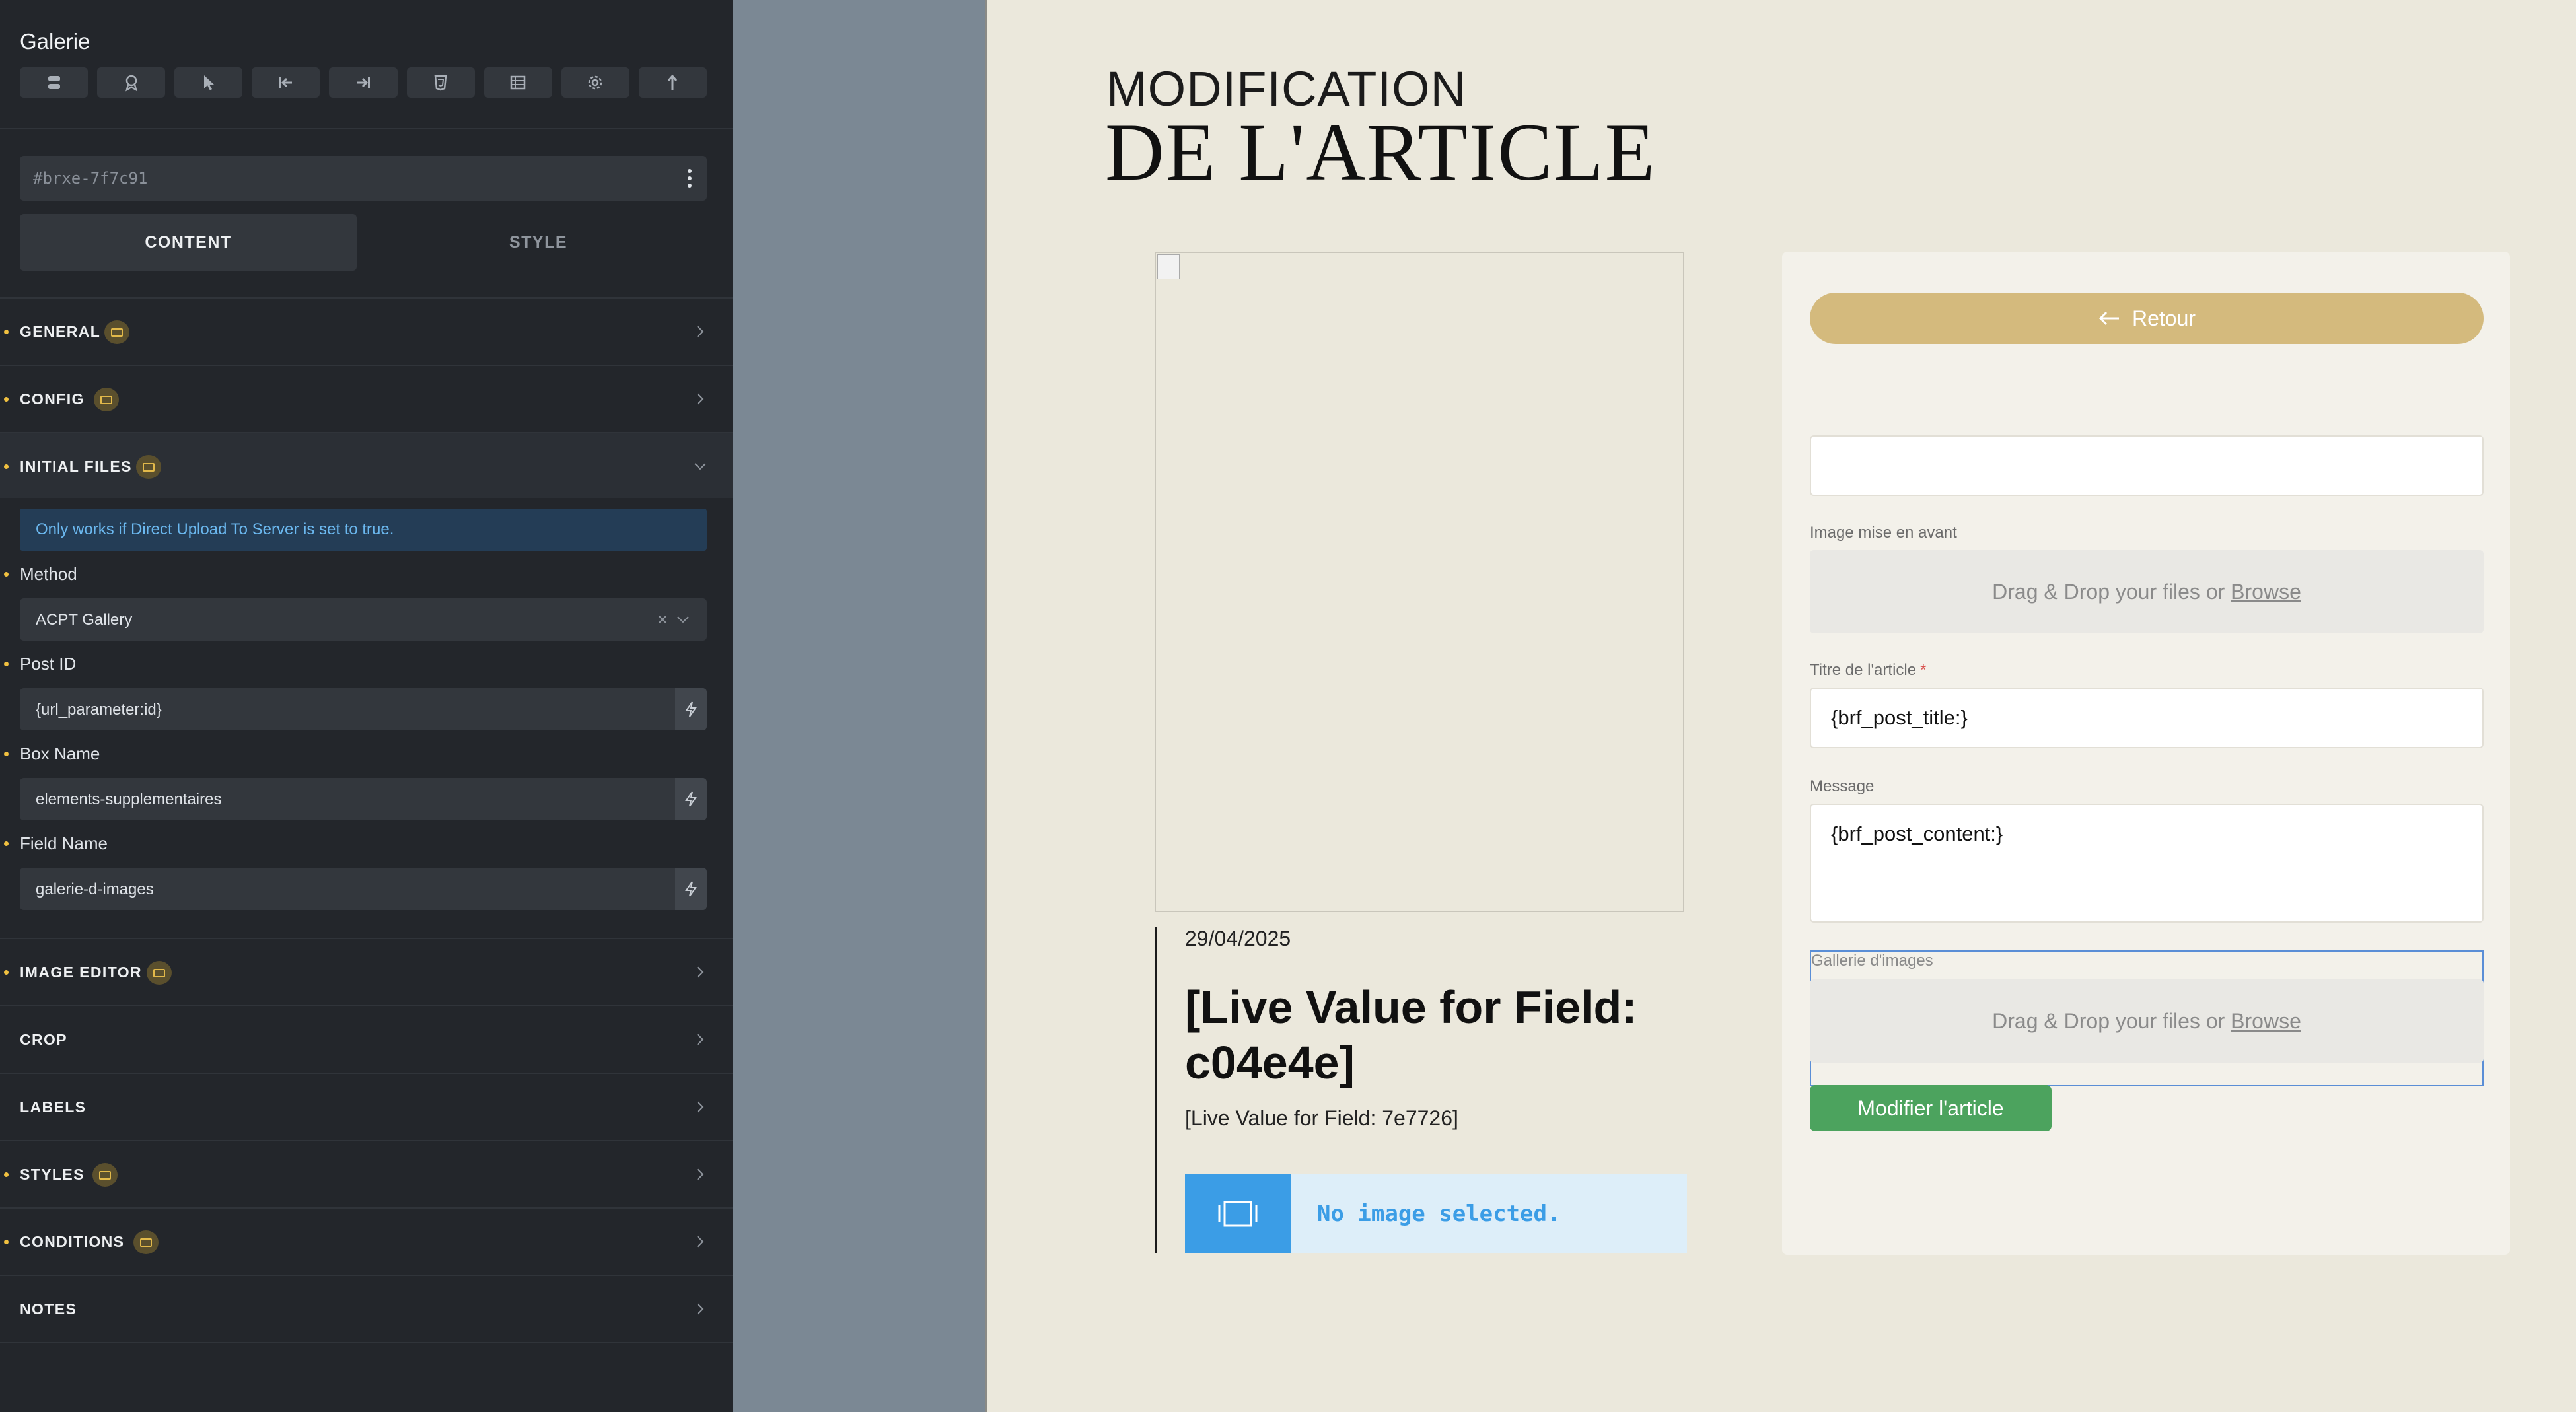 This screenshot has height=1412, width=2576. What do you see at coordinates (129, 799) in the screenshot?
I see `box-name-value: elements-supplementaires` at bounding box center [129, 799].